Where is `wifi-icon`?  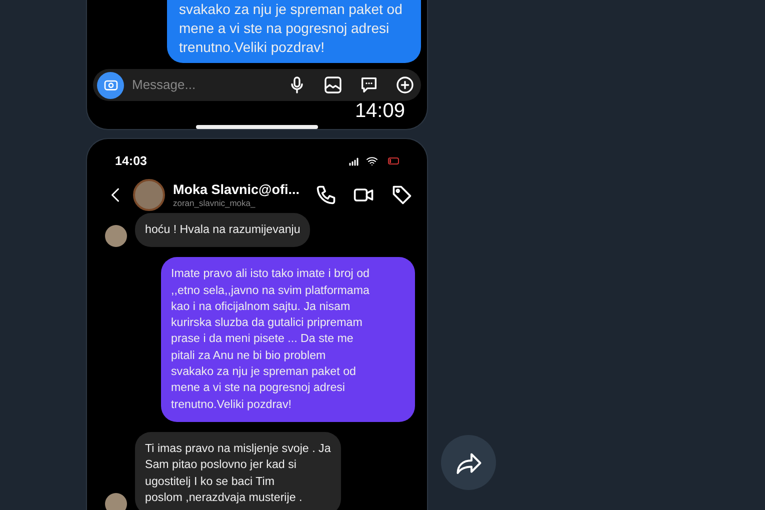
wifi-icon is located at coordinates (372, 161).